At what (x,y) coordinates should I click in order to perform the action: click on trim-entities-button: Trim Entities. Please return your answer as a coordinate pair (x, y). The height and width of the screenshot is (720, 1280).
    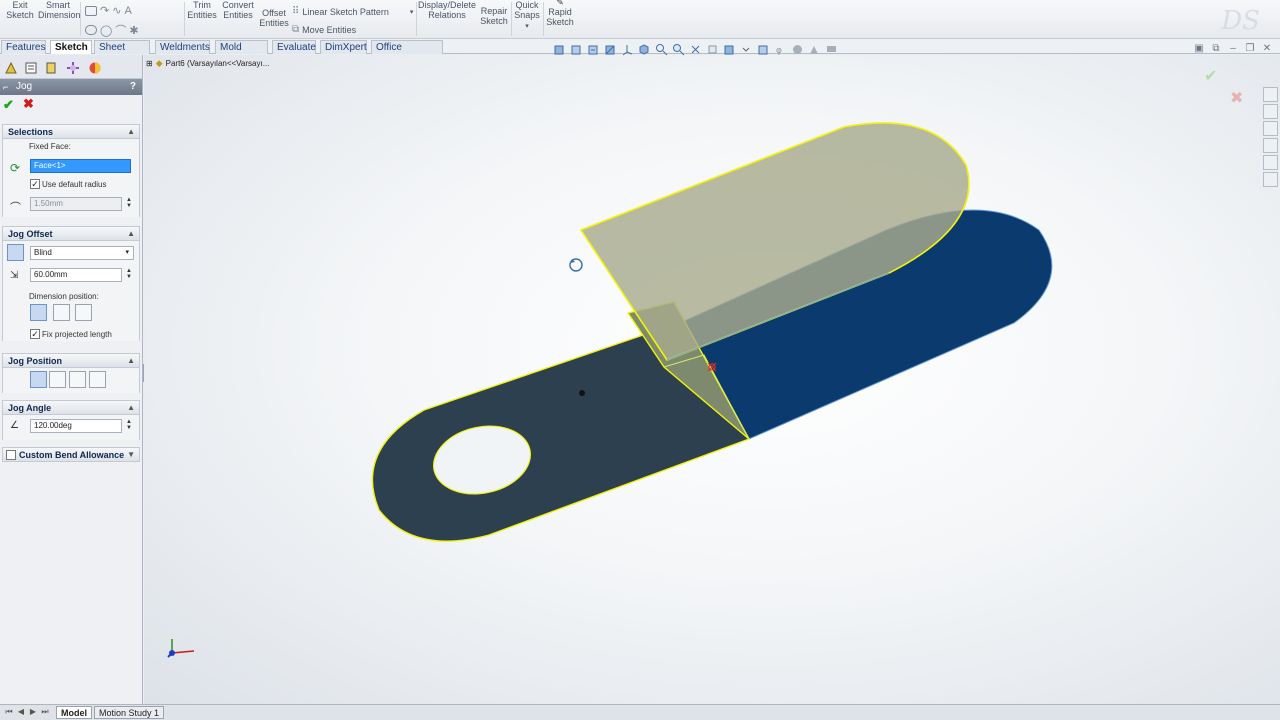
    Looking at the image, I should click on (202, 10).